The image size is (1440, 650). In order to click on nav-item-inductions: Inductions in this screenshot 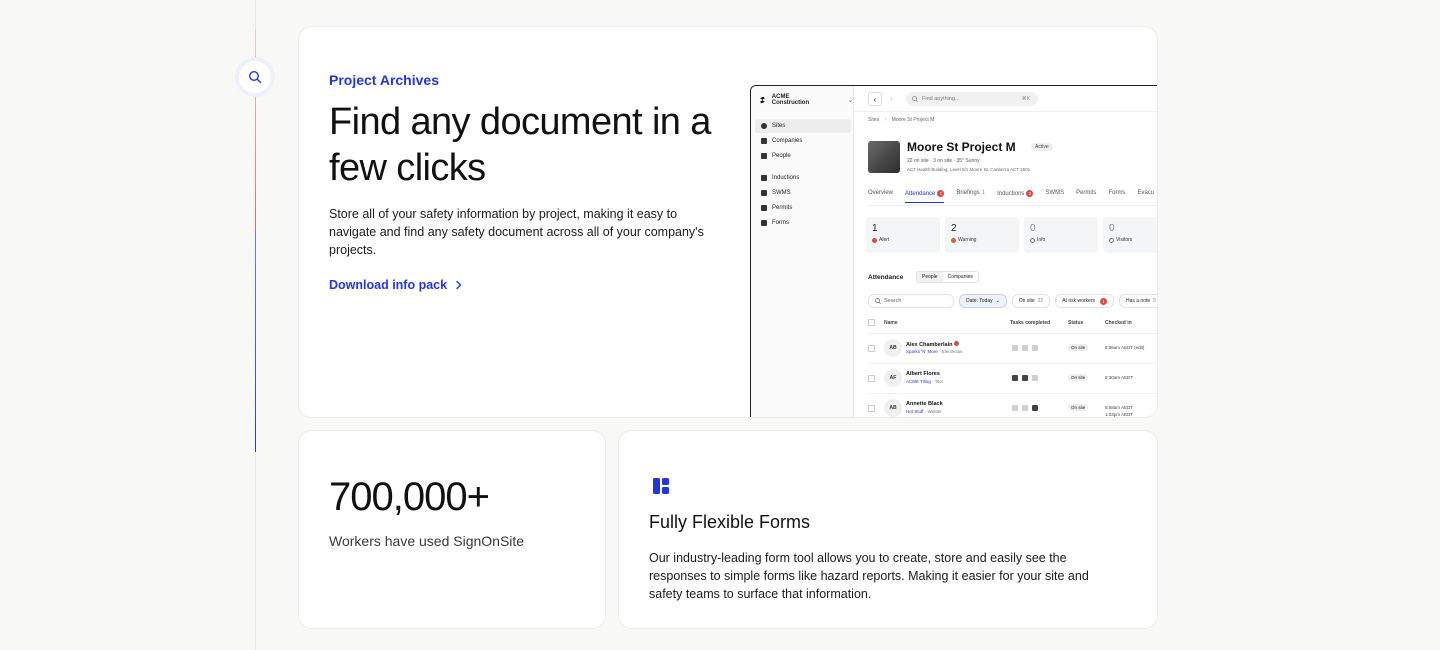, I will do `click(803, 178)`.